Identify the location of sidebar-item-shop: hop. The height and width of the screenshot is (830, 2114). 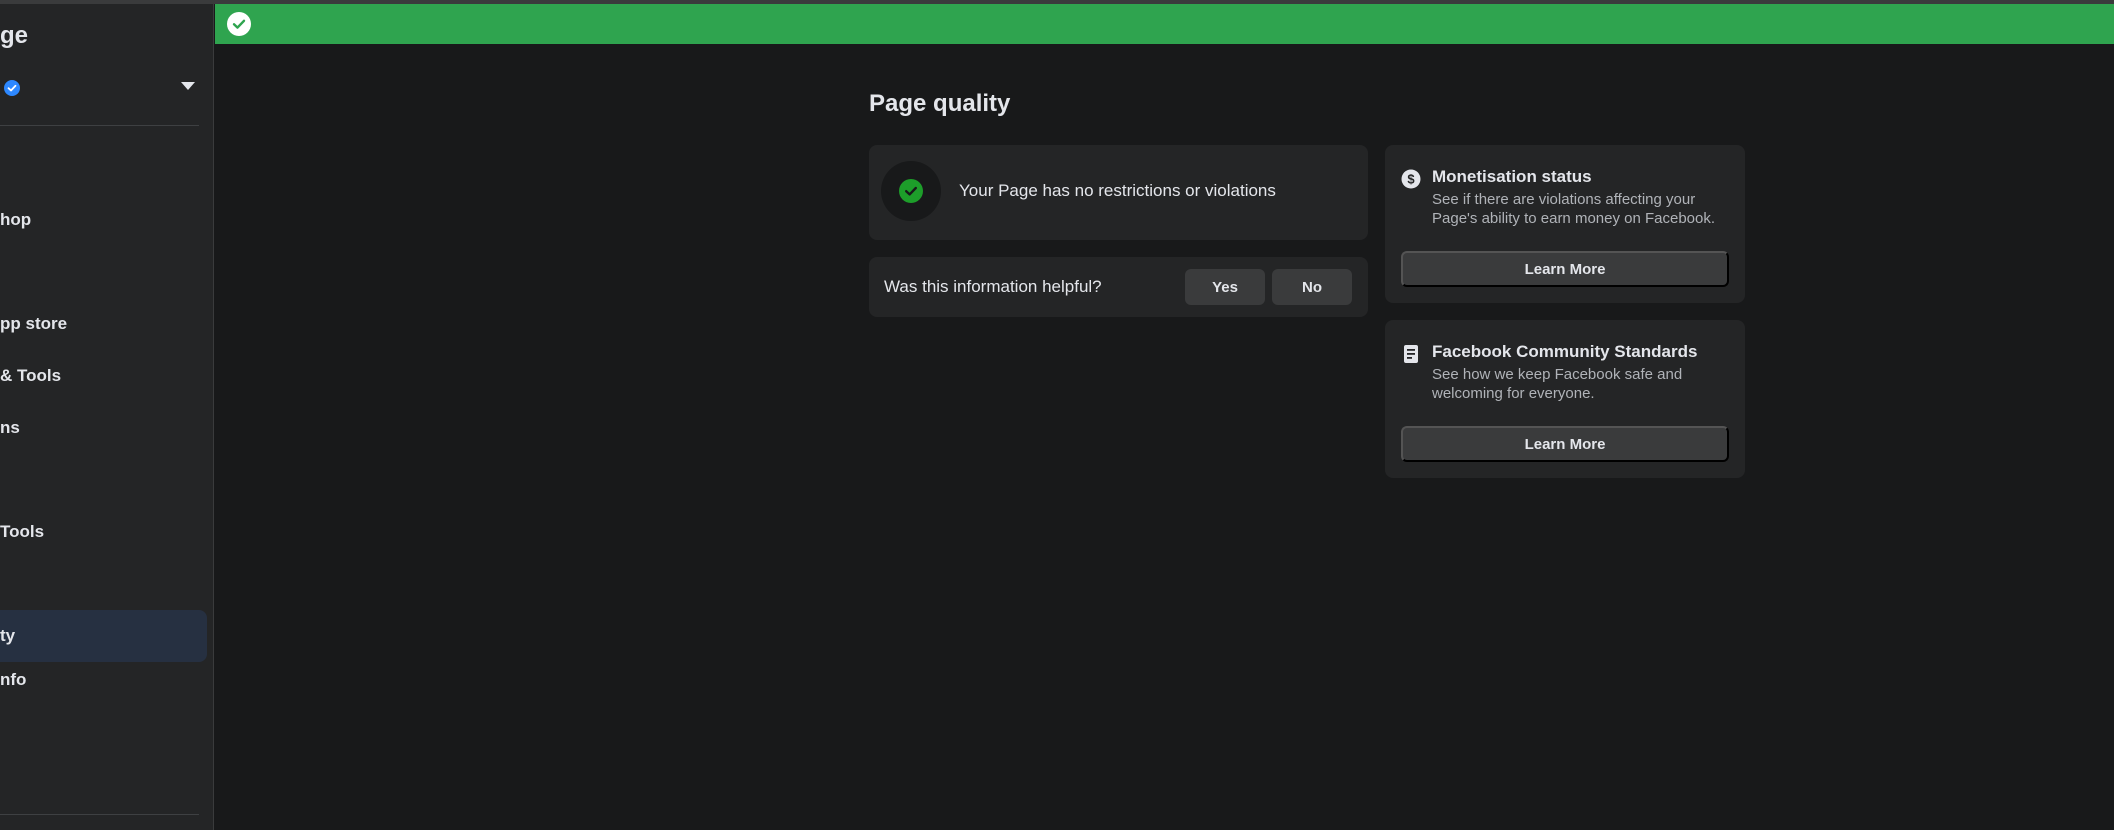
(103, 220).